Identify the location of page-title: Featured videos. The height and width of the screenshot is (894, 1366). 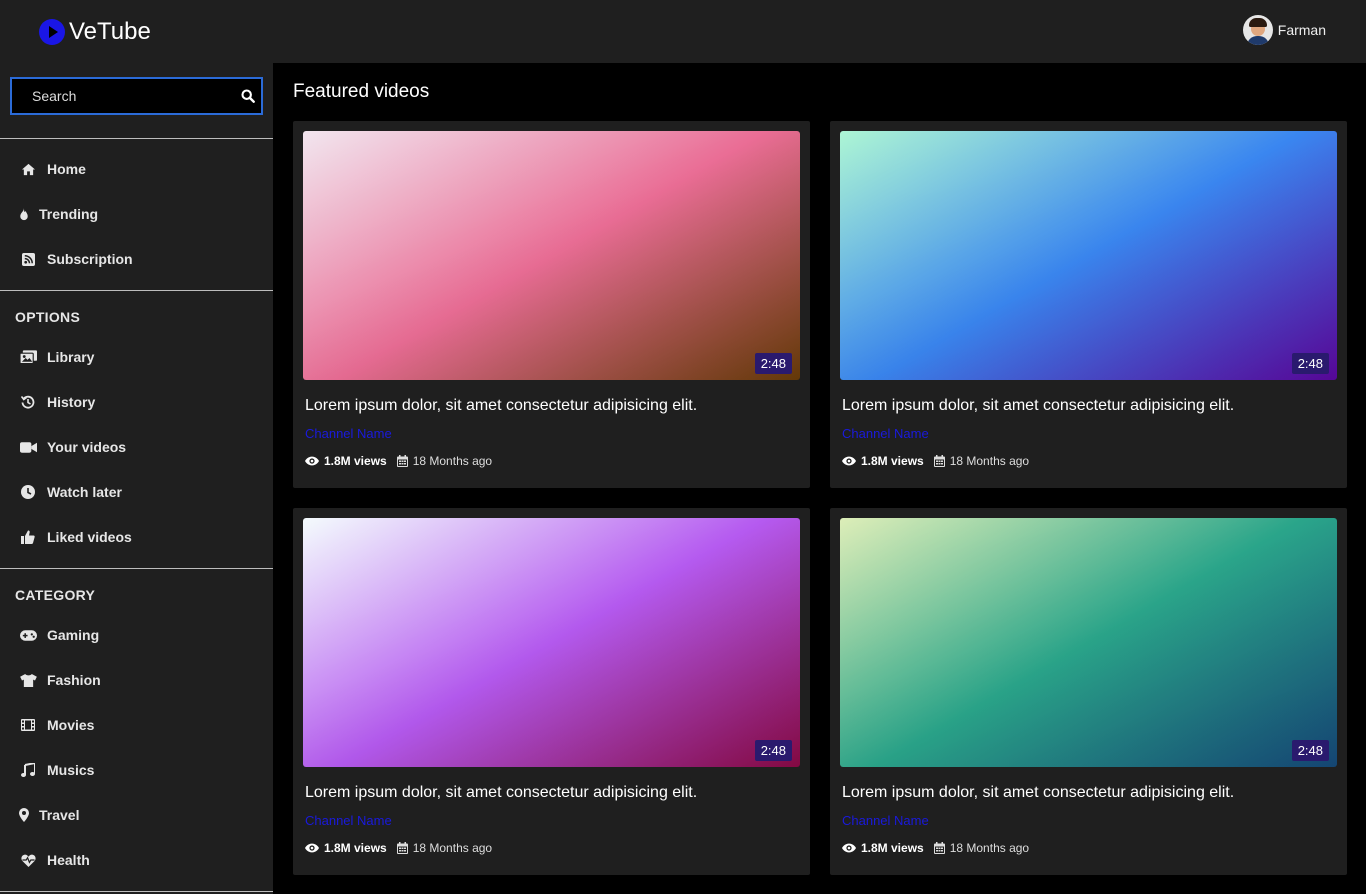
(361, 91).